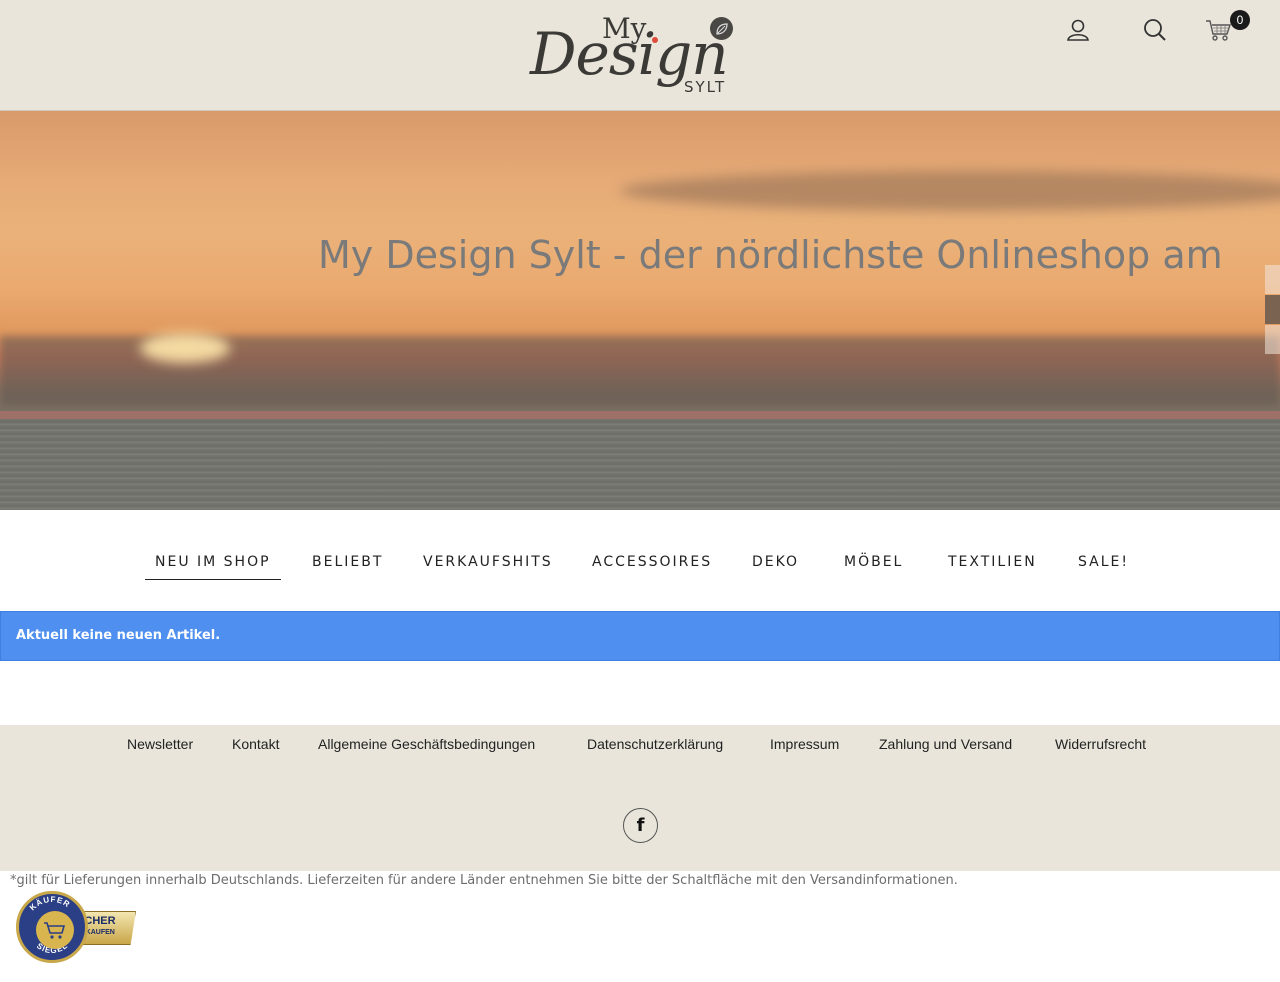  I want to click on hero-sun, so click(185, 348).